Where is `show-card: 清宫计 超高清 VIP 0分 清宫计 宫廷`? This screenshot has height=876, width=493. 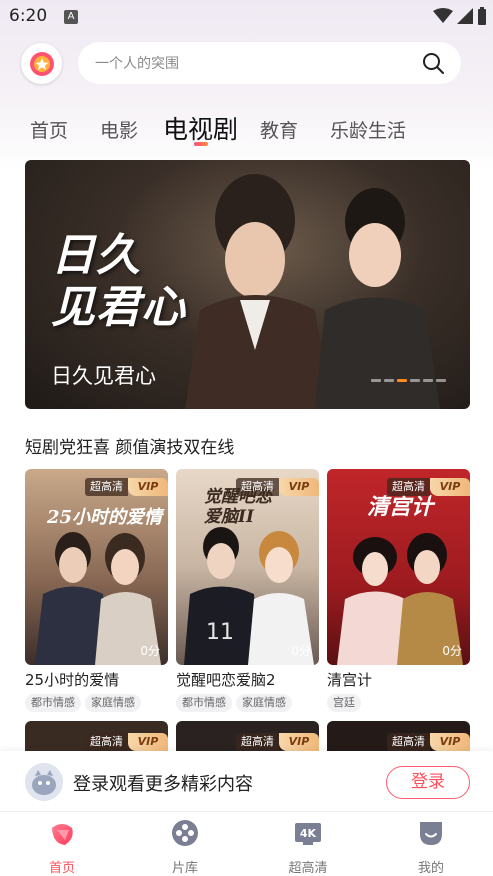 show-card: 清宫计 超高清 VIP 0分 清宫计 宫廷 is located at coordinates (398, 590).